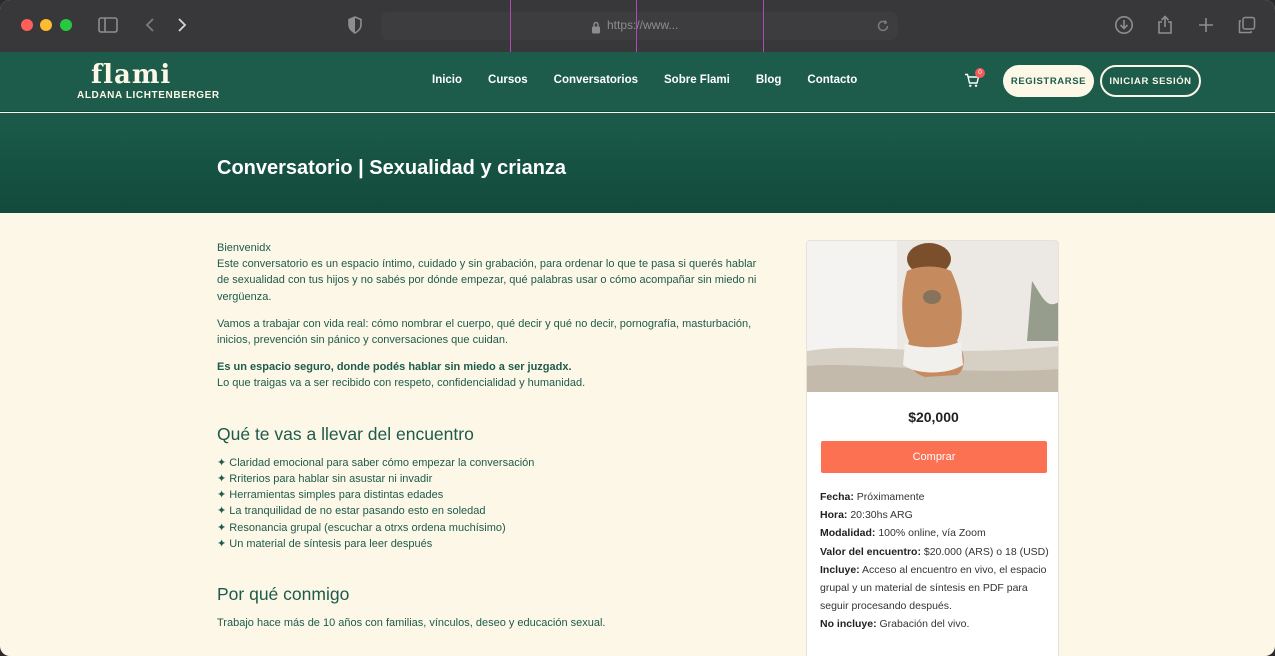 This screenshot has height=656, width=1275. Describe the element at coordinates (66, 25) in the screenshot. I see `zoom-window-button` at that location.